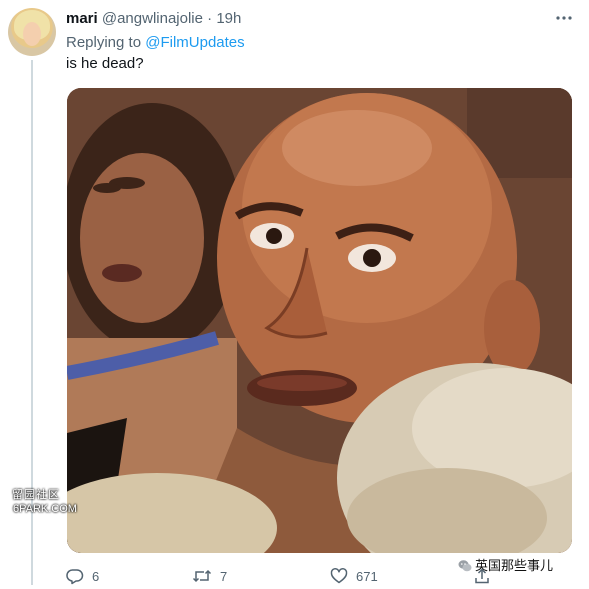  Describe the element at coordinates (326, 576) in the screenshot. I see `tweet-actions: 6 7 671` at that location.